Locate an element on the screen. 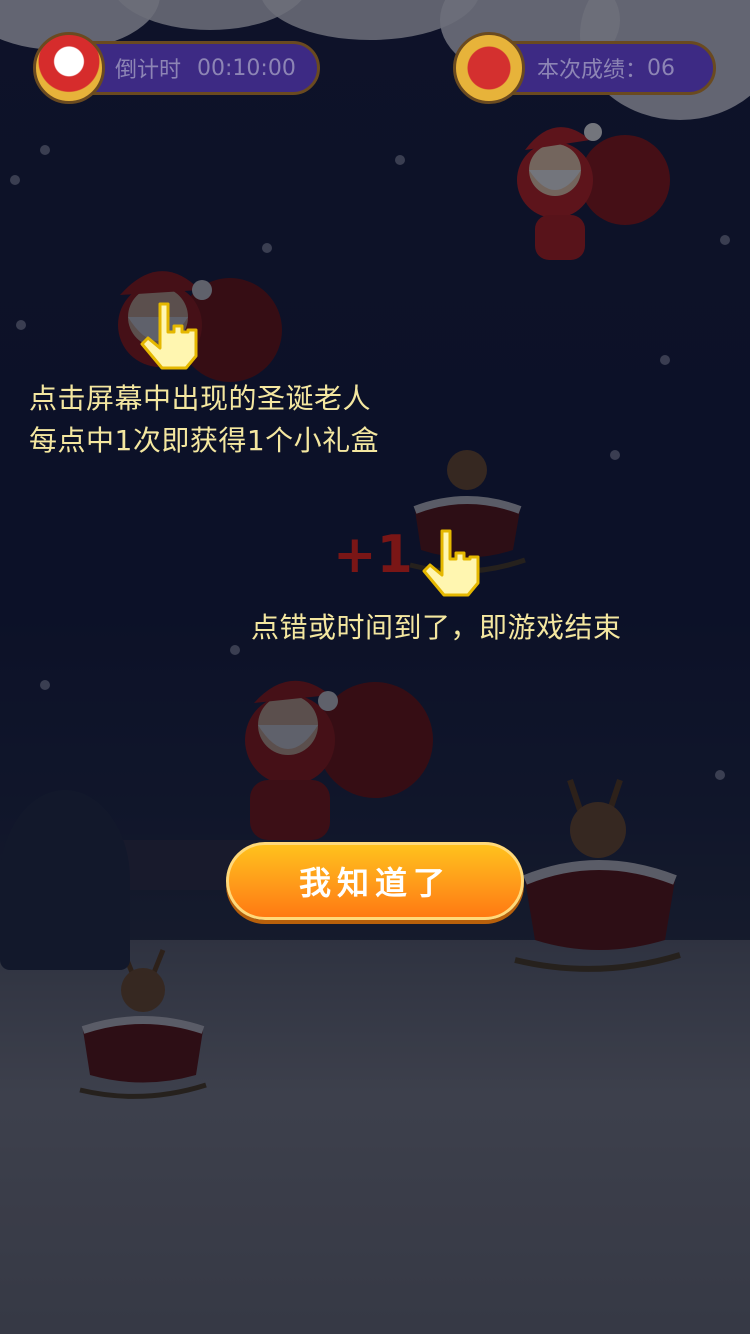 Image resolution: width=750 pixels, height=1334 pixels. gift-box-icon is located at coordinates (489, 68).